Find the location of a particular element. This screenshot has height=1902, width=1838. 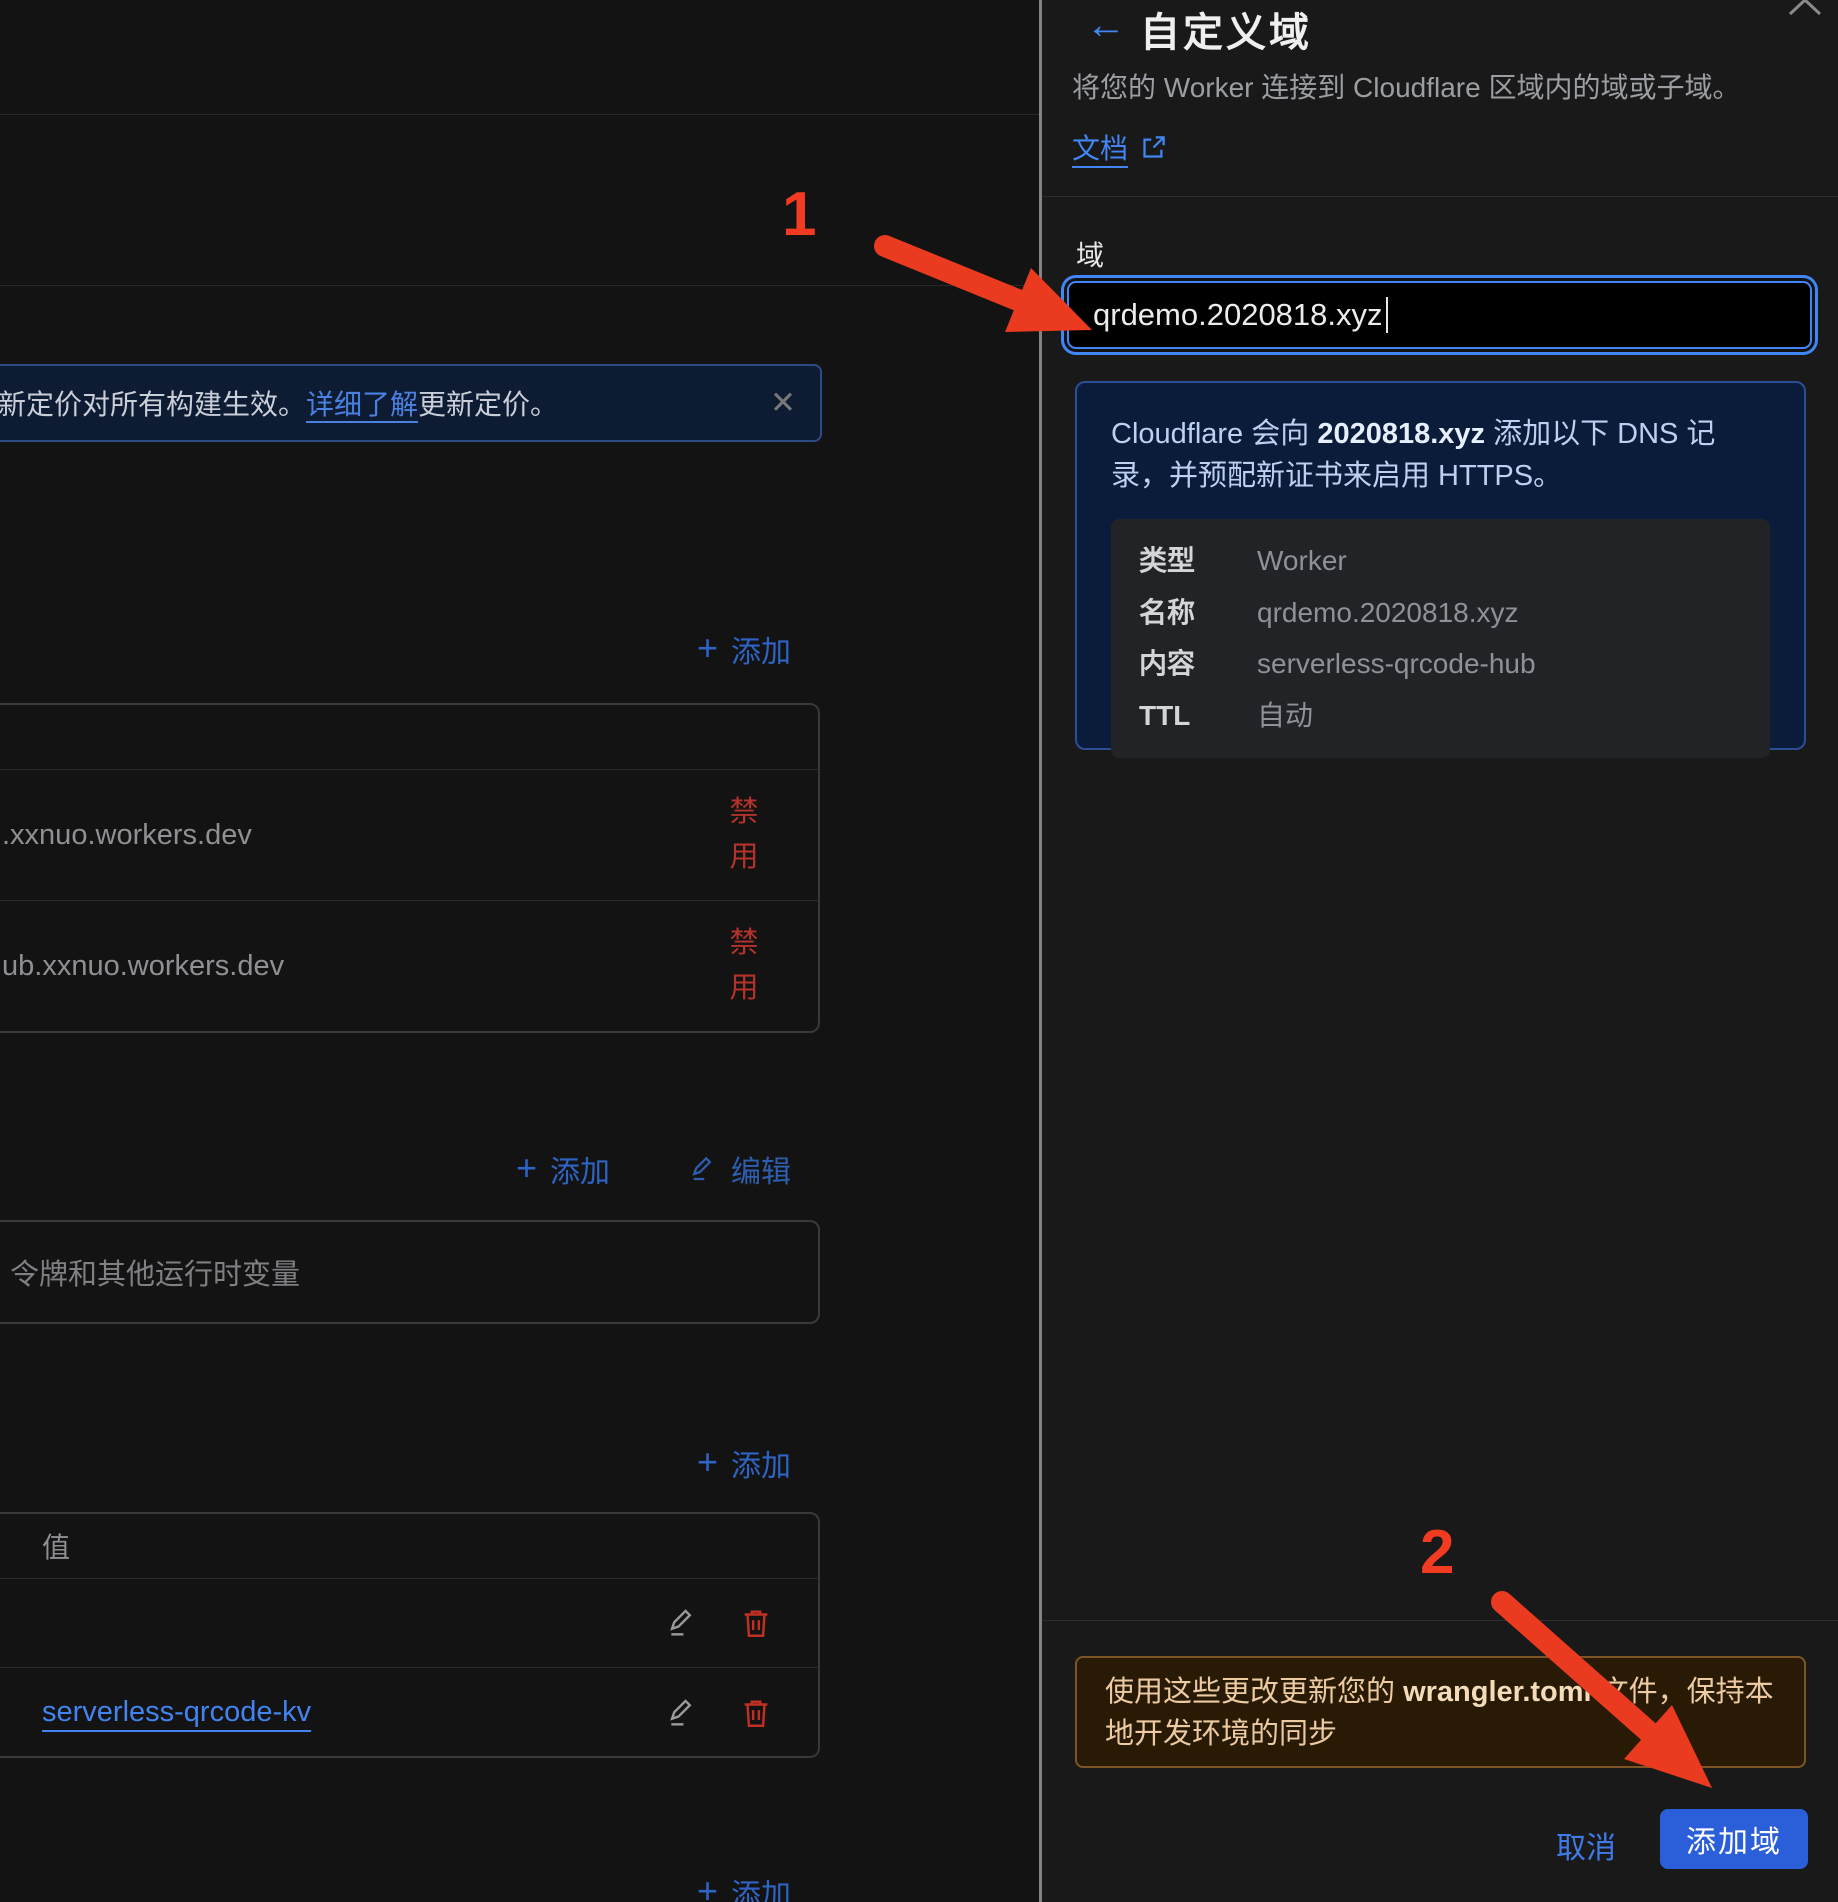

bindings-table: 值 serverless-qrcode-kv is located at coordinates (410, 1635).